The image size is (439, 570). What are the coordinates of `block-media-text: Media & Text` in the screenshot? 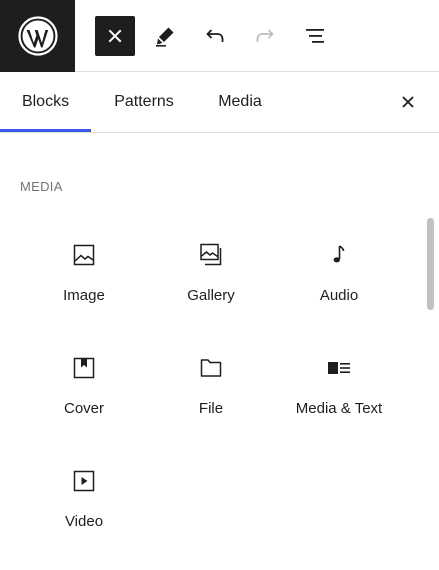 It's located at (339, 396).